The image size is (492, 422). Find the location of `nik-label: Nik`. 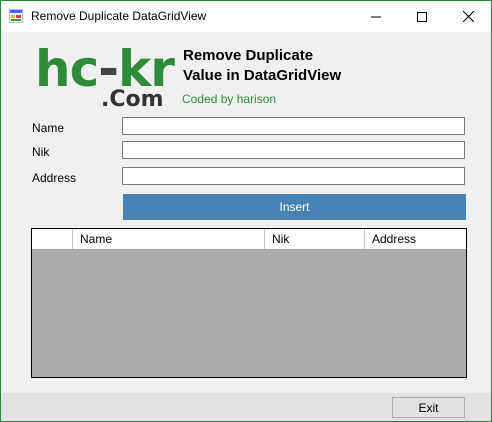

nik-label: Nik is located at coordinates (41, 152).